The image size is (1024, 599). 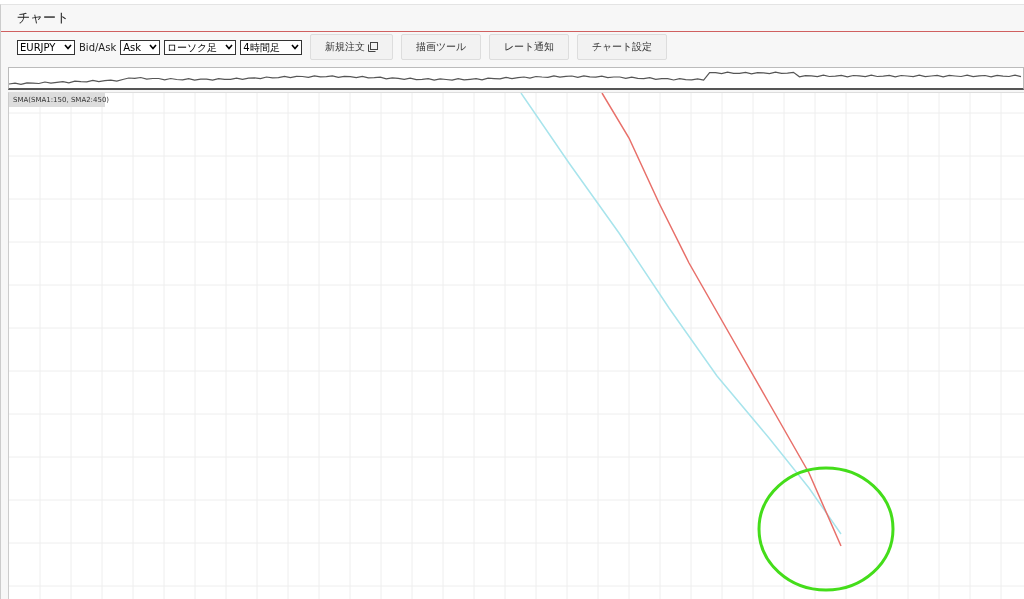 I want to click on side-select: Ask, so click(x=140, y=47).